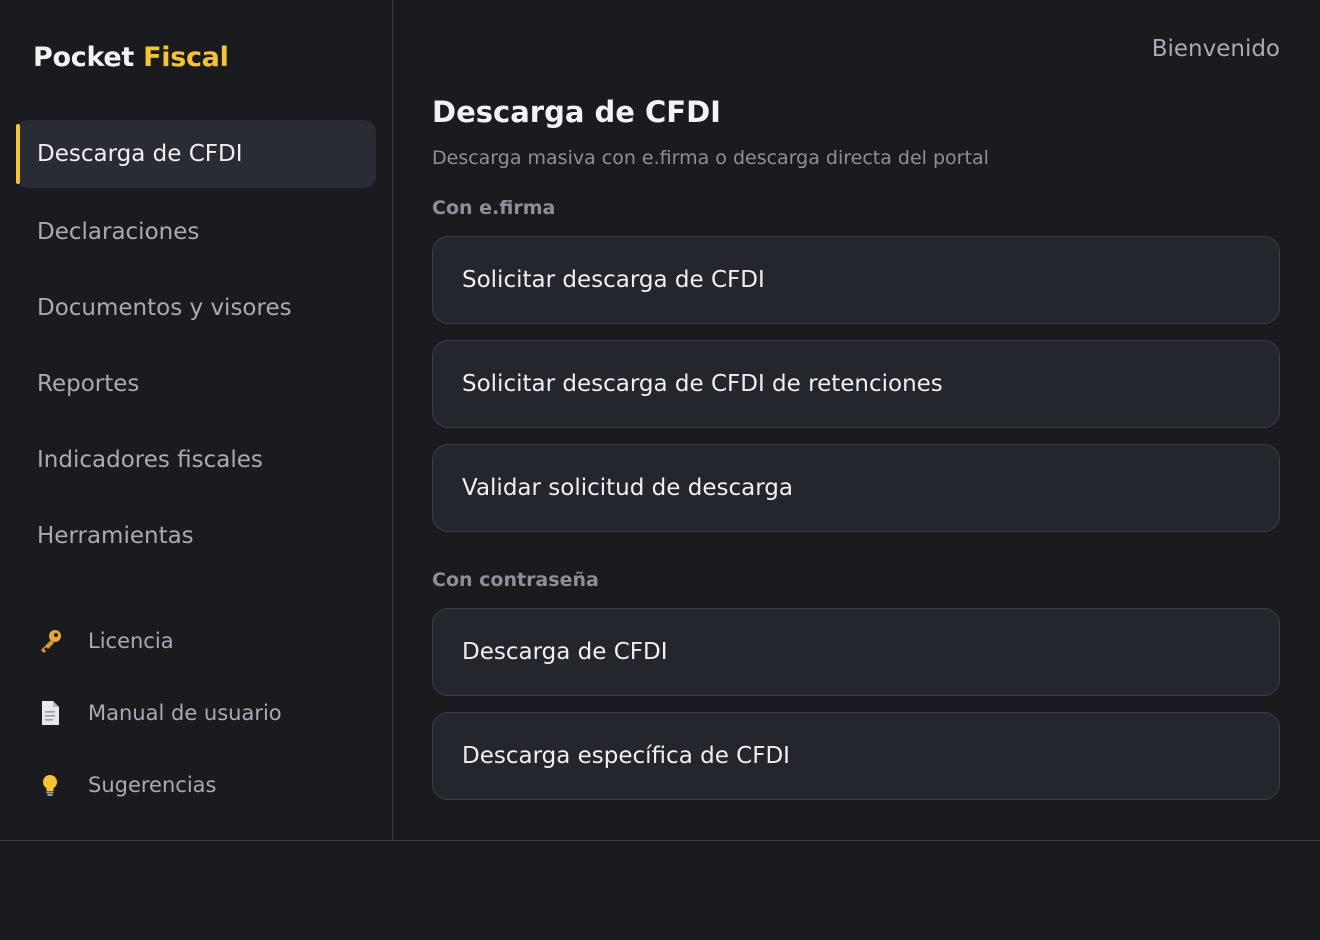 This screenshot has height=940, width=1320. What do you see at coordinates (626, 756) in the screenshot?
I see `action-label: Descarga específica de CFDI` at bounding box center [626, 756].